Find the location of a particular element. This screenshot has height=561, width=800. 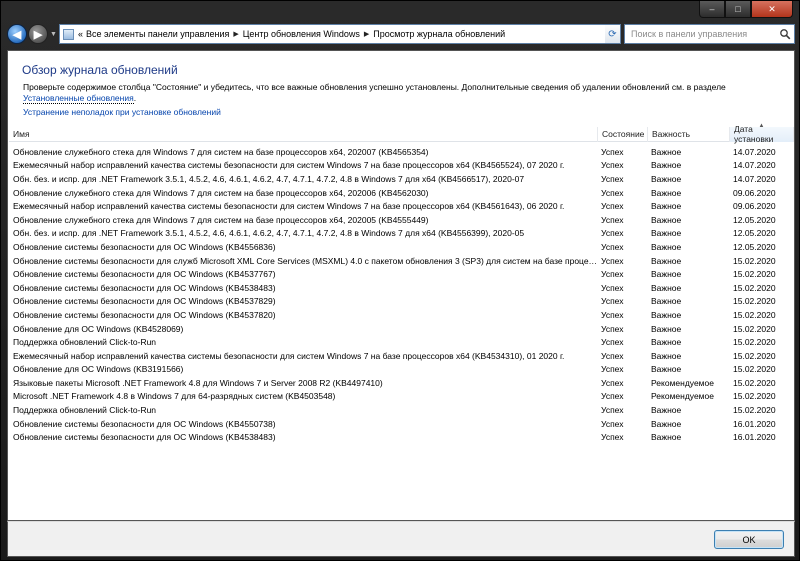

refresh-icon: ⟳ is located at coordinates (612, 34).